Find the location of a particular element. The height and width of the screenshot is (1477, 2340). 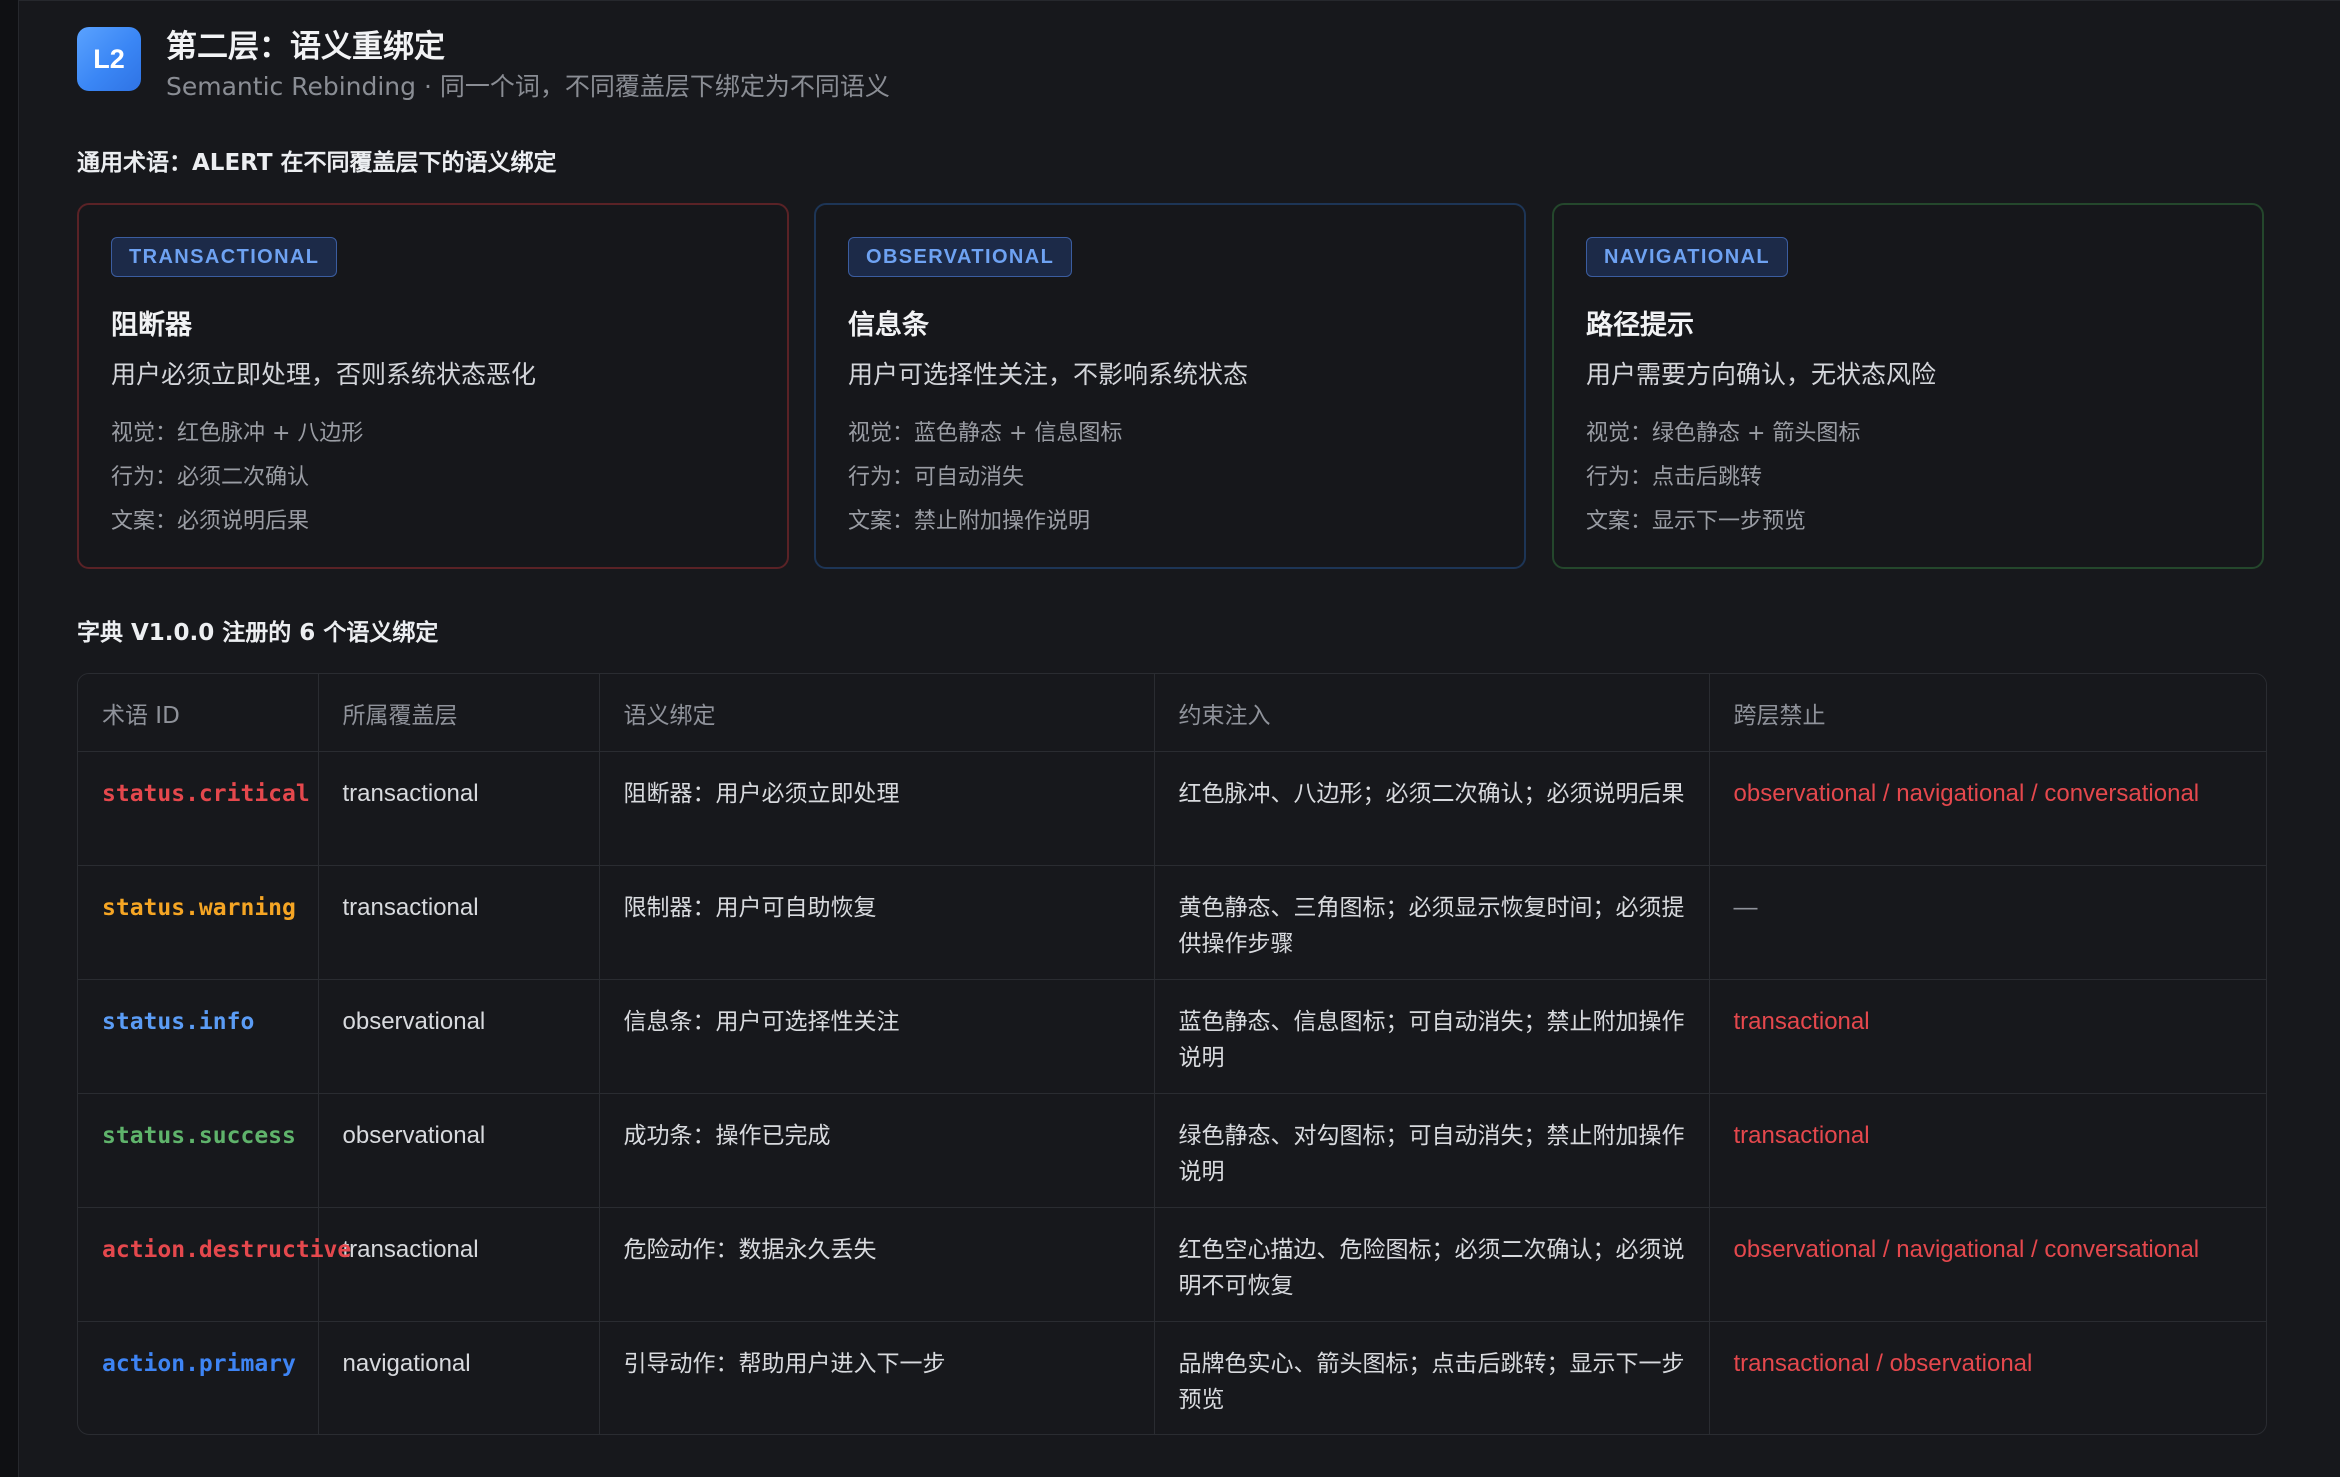

term-binding: 危险动作：数据永久丢失 is located at coordinates (877, 1264).